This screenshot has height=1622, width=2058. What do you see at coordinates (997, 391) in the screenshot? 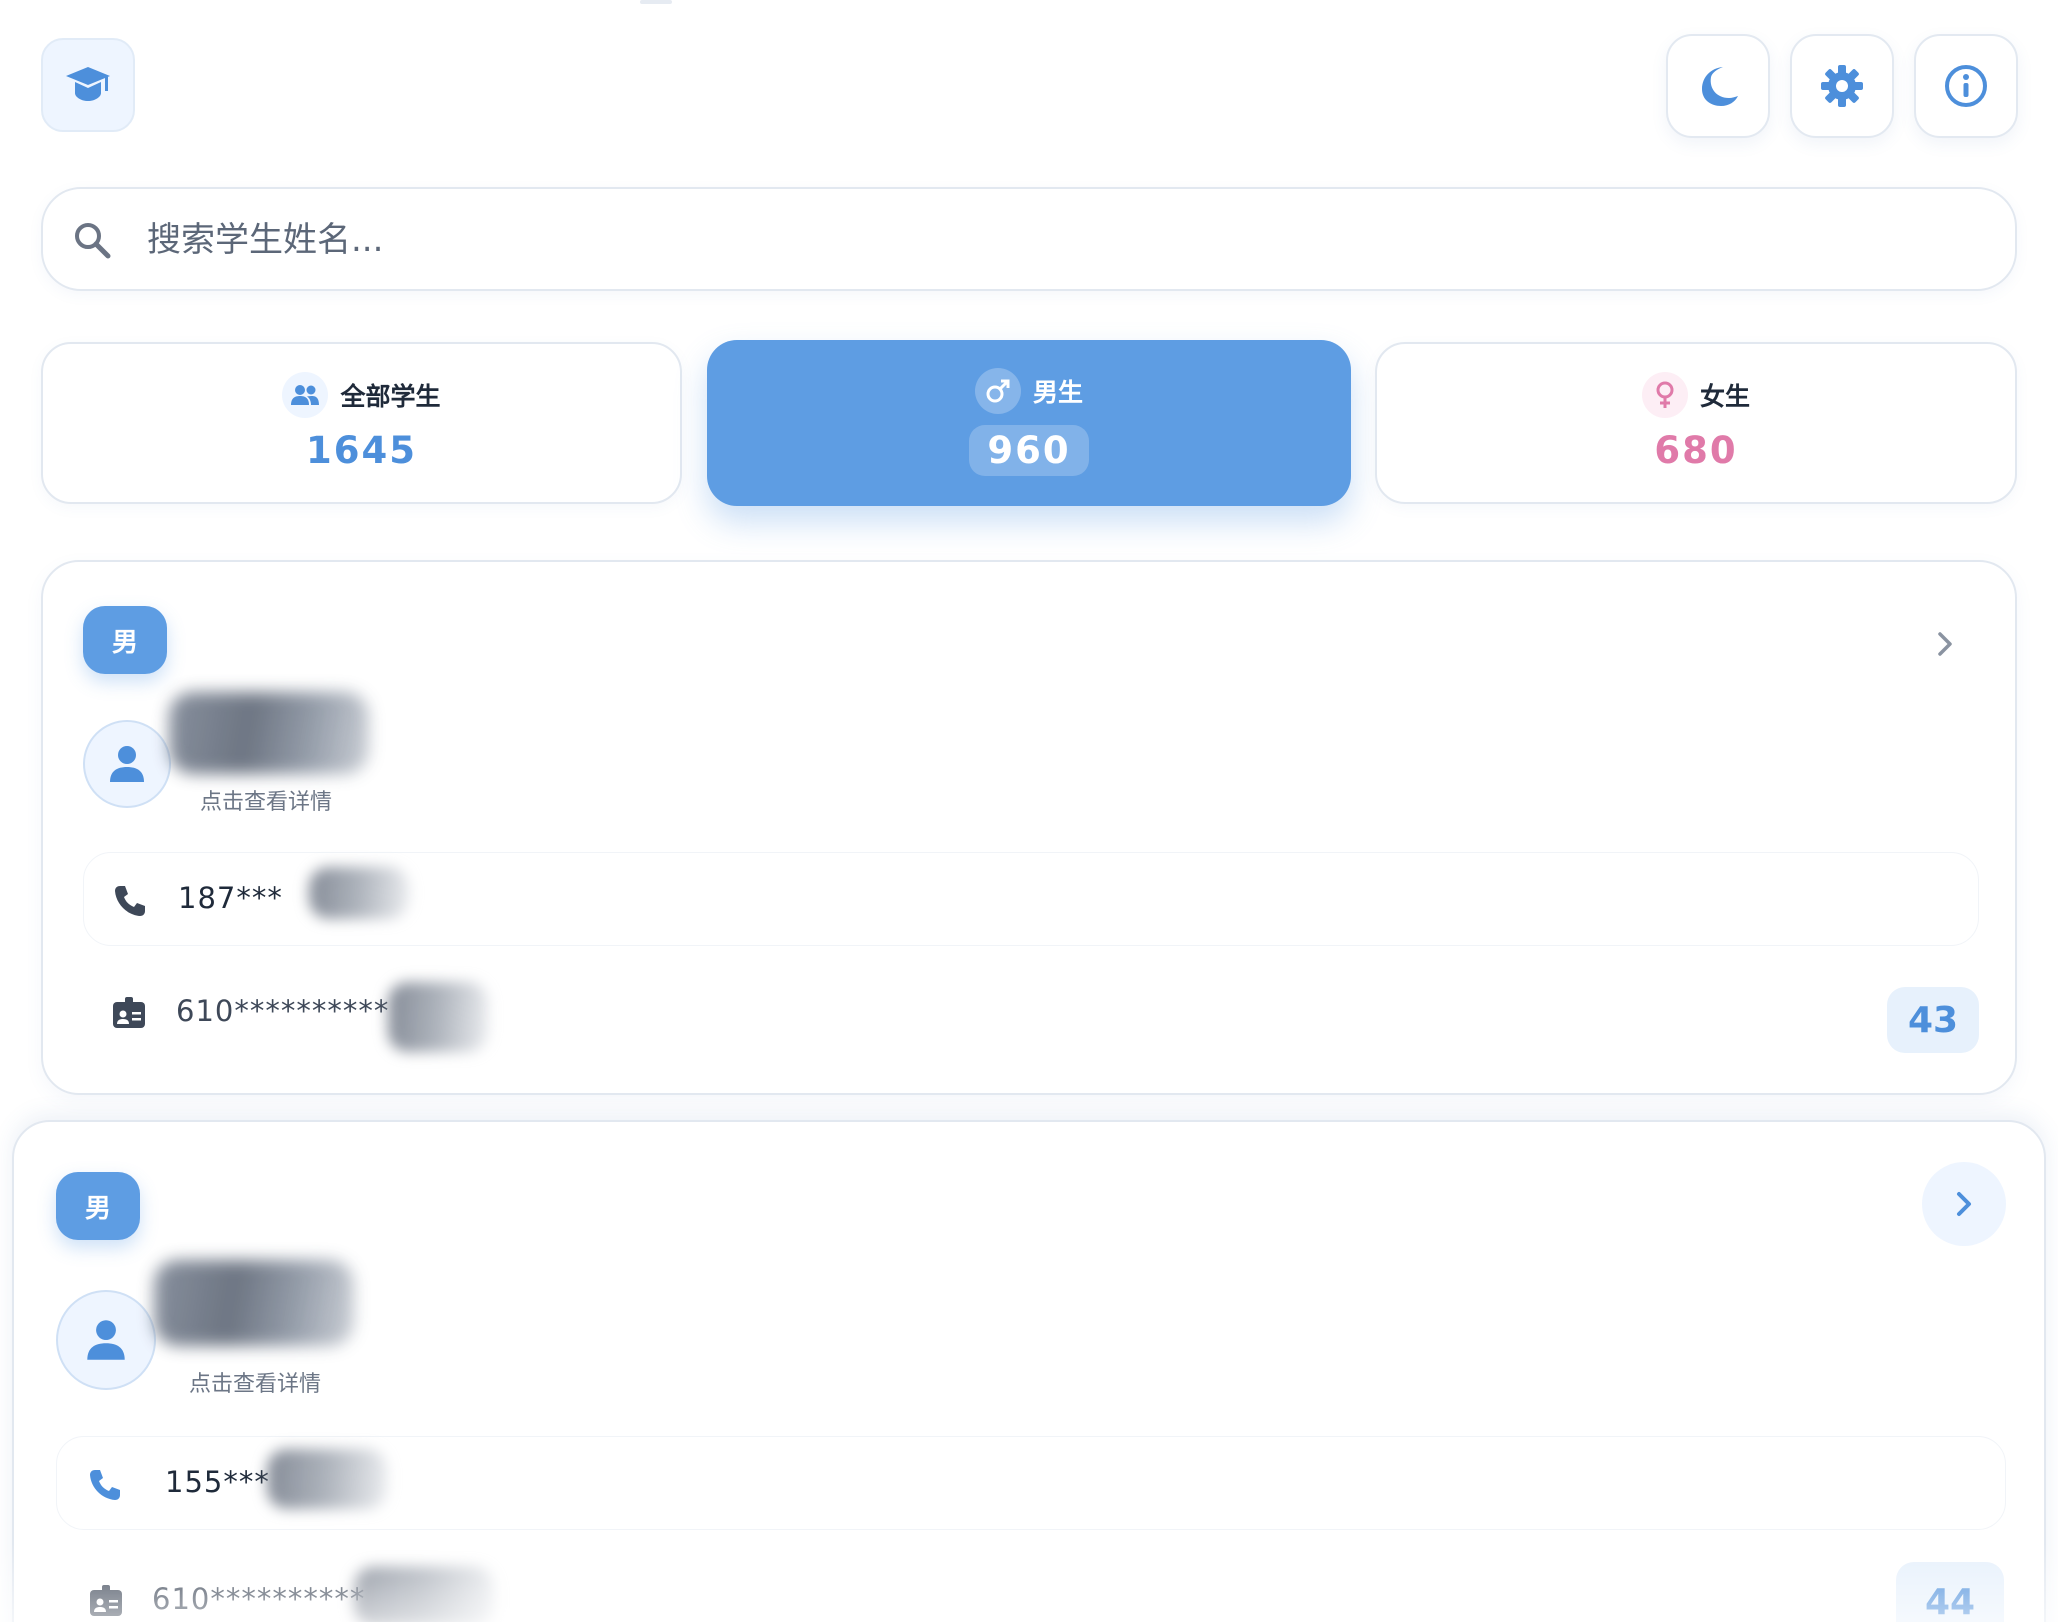
I see `male-symbol-icon` at bounding box center [997, 391].